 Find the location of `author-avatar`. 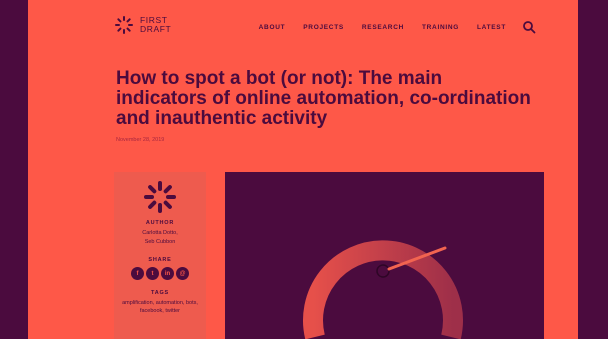

author-avatar is located at coordinates (160, 197).